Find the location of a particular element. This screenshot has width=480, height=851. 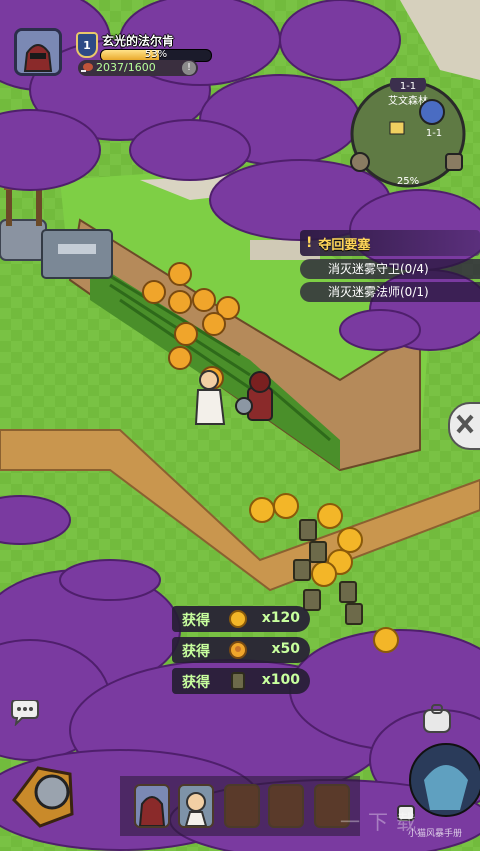

watermark-caption: 小猫风暴手册 is located at coordinates (434, 834).